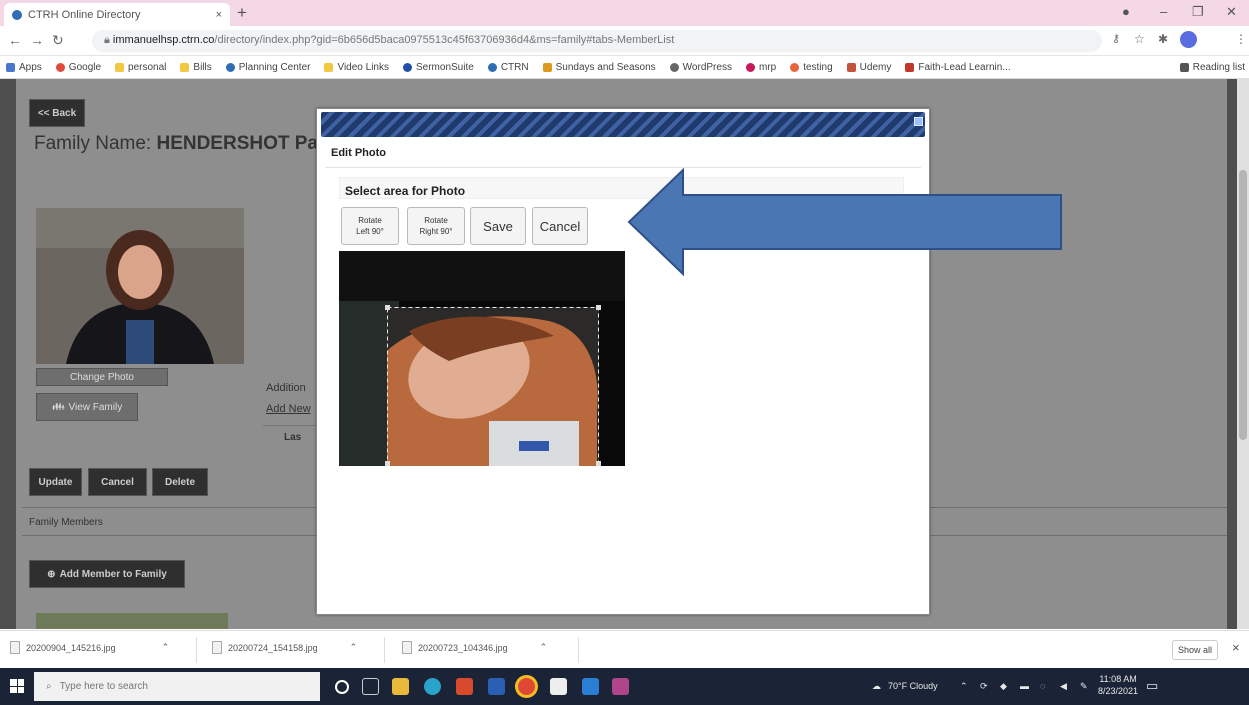 The height and width of the screenshot is (705, 1249). What do you see at coordinates (620, 686) in the screenshot?
I see `app-icon` at bounding box center [620, 686].